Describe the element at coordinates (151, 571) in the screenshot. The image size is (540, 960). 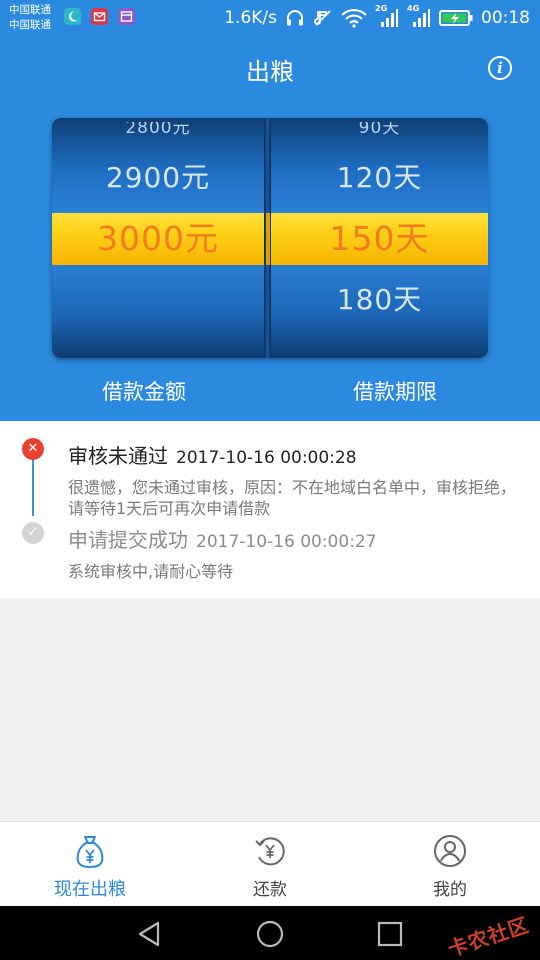
I see `event-description: 系统审核中,请耐心等待` at that location.